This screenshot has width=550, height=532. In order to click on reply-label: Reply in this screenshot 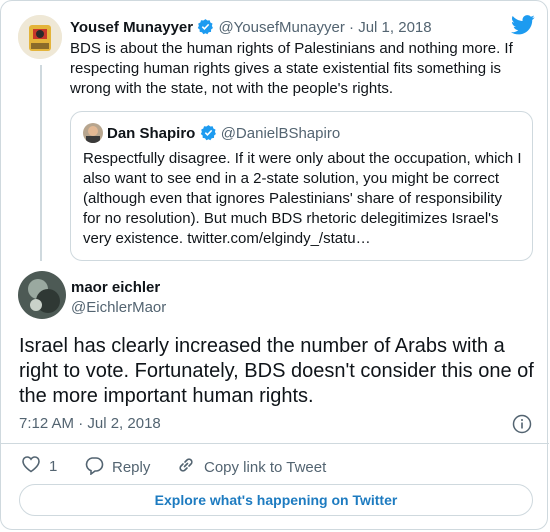, I will do `click(131, 467)`.